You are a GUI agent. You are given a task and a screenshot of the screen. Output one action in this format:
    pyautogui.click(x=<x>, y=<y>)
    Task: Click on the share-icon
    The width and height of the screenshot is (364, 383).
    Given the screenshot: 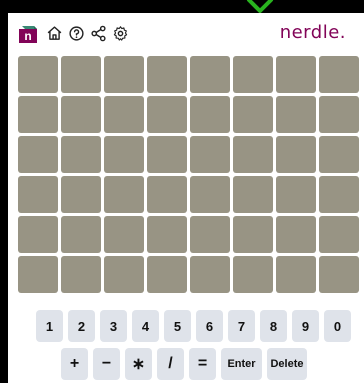 What is the action you would take?
    pyautogui.click(x=98, y=33)
    